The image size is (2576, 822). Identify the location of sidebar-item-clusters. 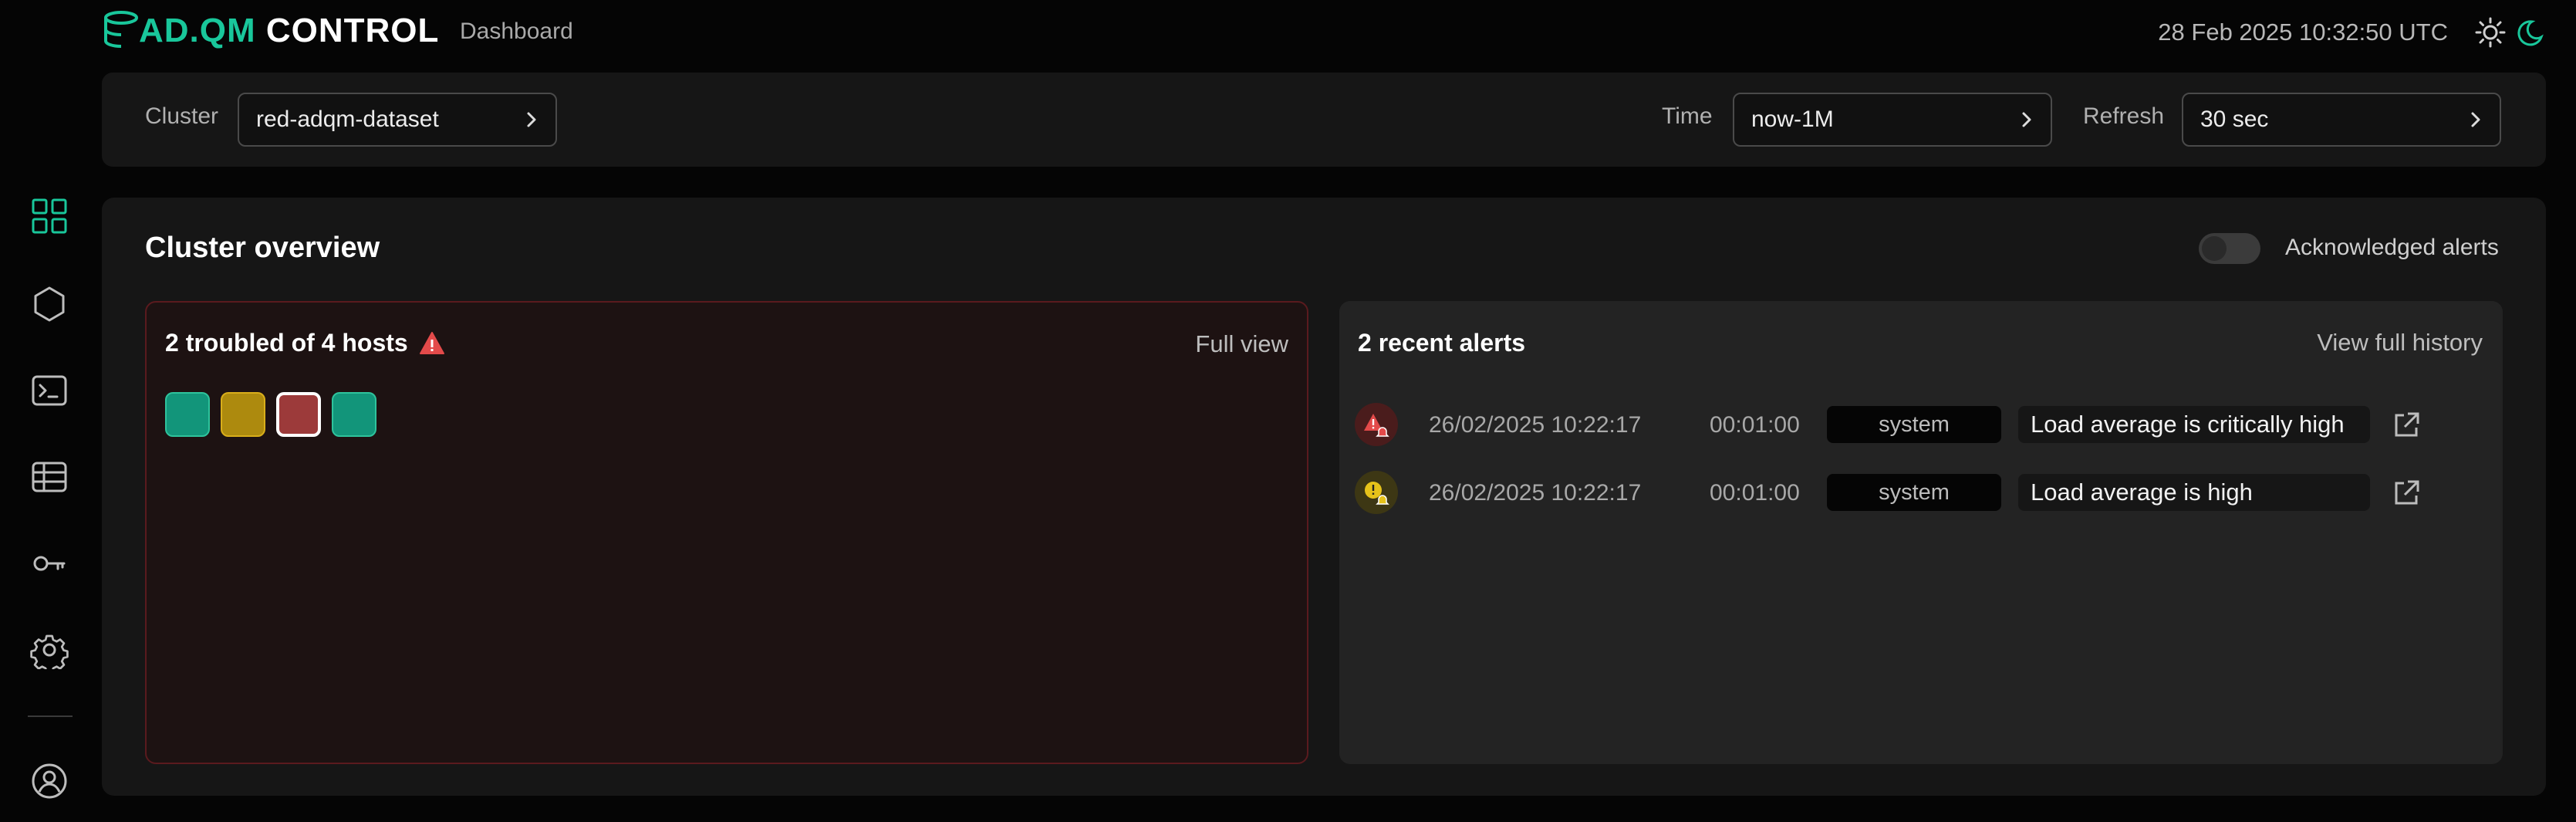
(49, 304).